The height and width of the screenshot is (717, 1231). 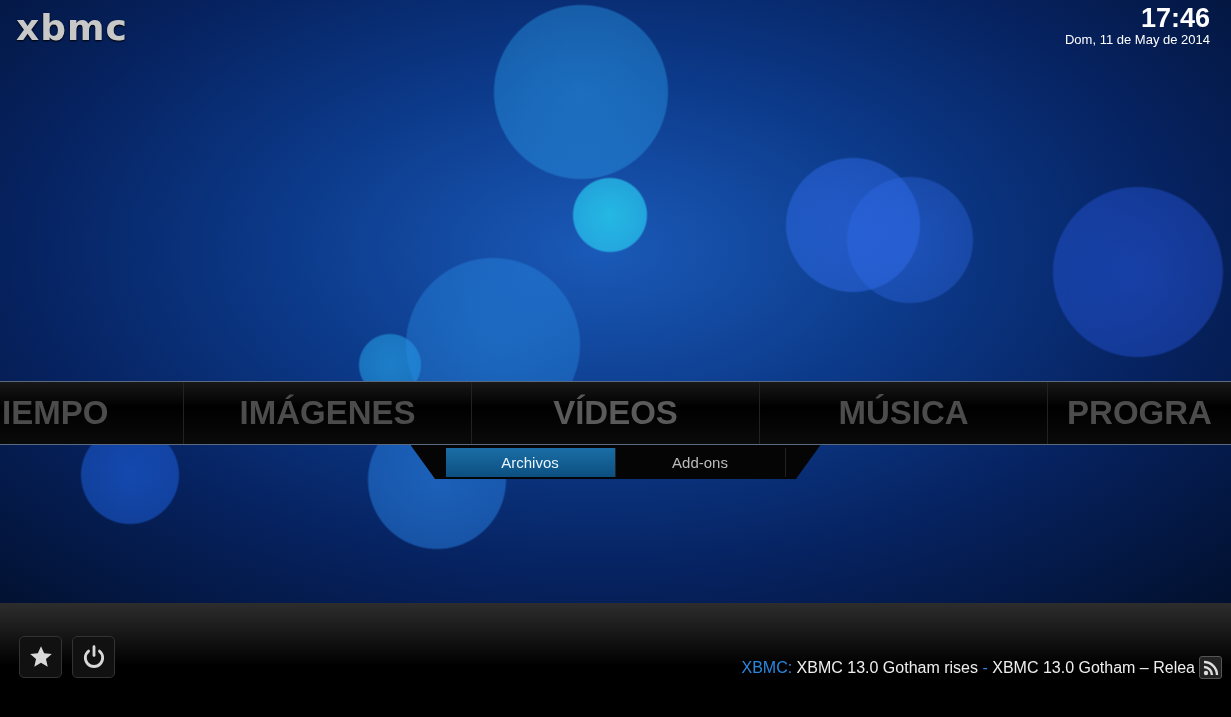 I want to click on menu-item: IEMPO, so click(x=91, y=413).